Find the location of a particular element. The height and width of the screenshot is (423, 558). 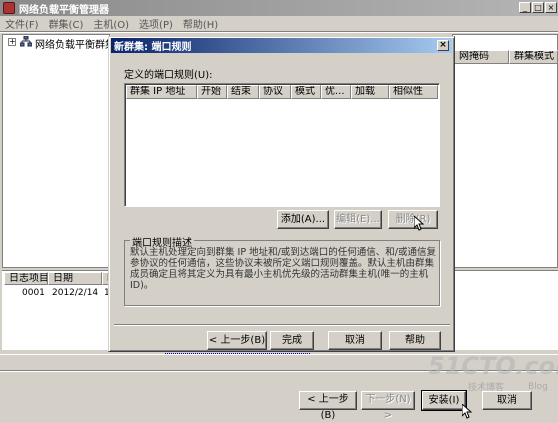

dialog-titlebar: 新群集: 端口规则 × is located at coordinates (281, 45).